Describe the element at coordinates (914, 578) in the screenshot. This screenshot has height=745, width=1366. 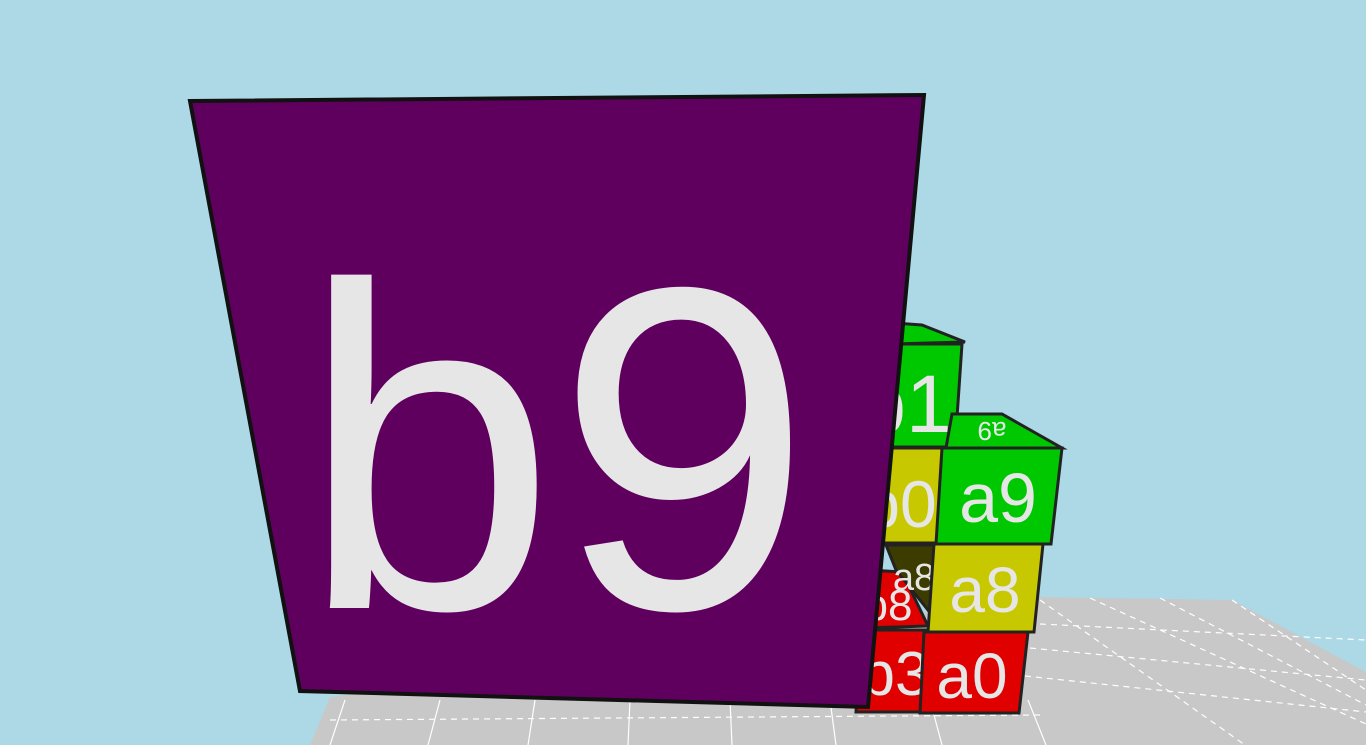
I see `block-a8-side-label: a8` at that location.